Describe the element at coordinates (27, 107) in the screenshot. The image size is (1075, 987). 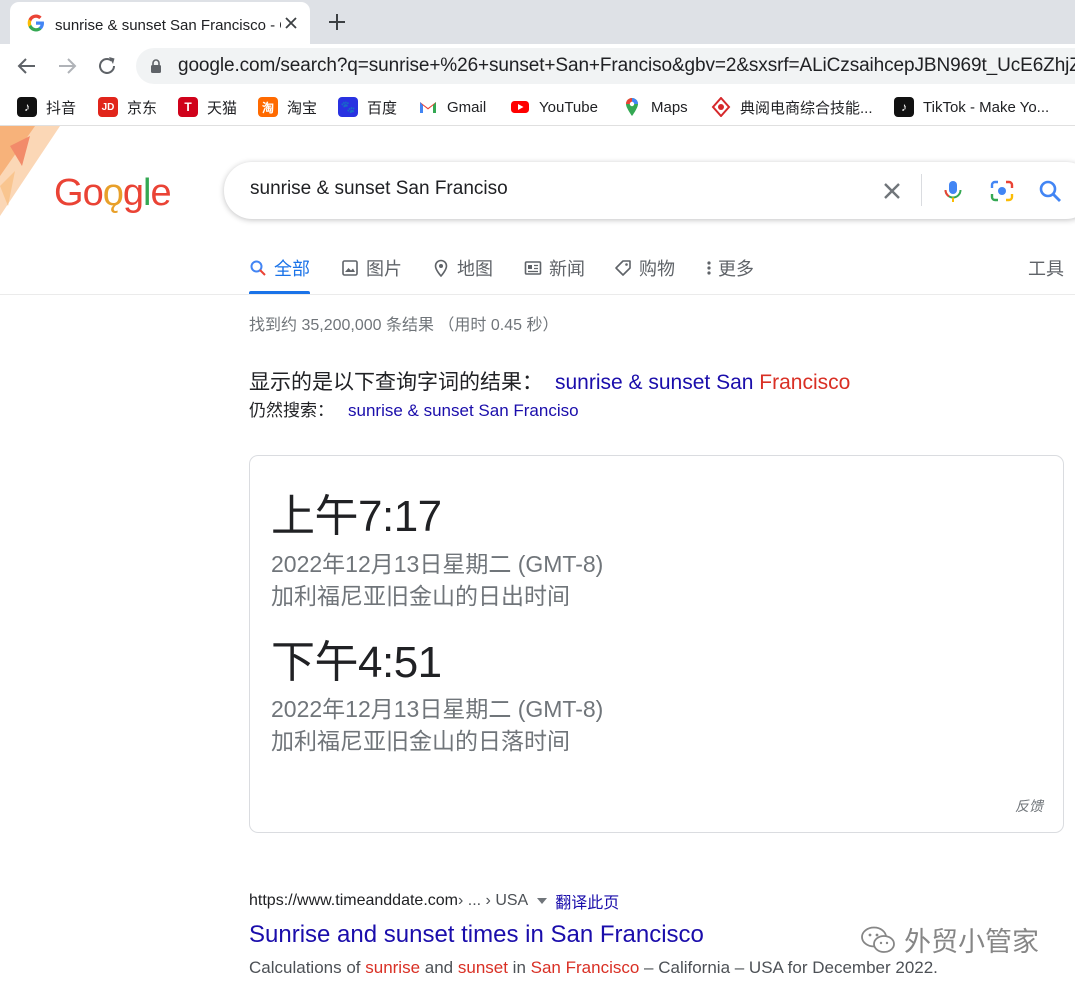
I see `douyin-icon: ♪` at that location.